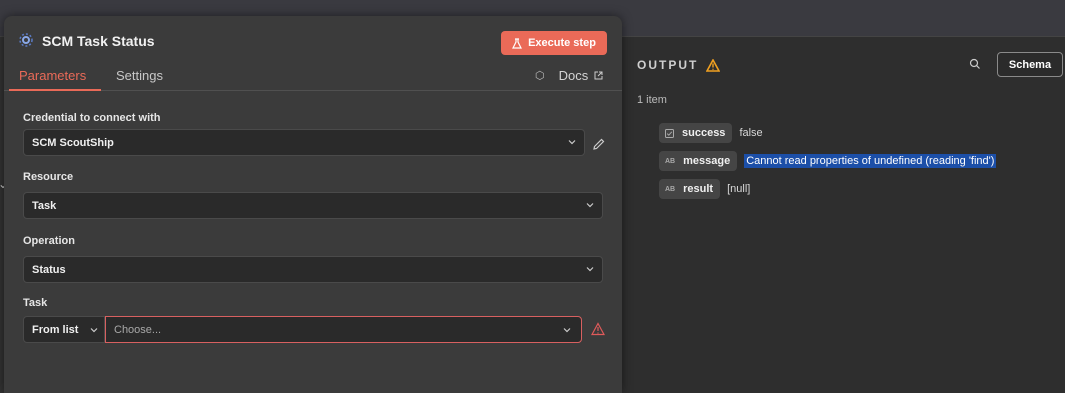  Describe the element at coordinates (52, 75) in the screenshot. I see `tab-parameters: Parameters` at that location.